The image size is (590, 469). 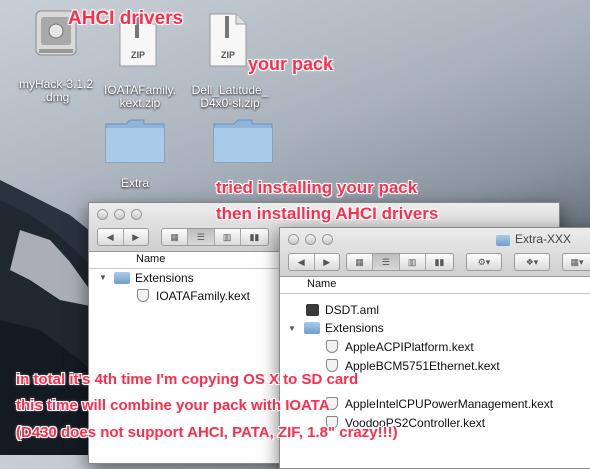 What do you see at coordinates (543, 239) in the screenshot?
I see `window-title: Extra-XXX` at bounding box center [543, 239].